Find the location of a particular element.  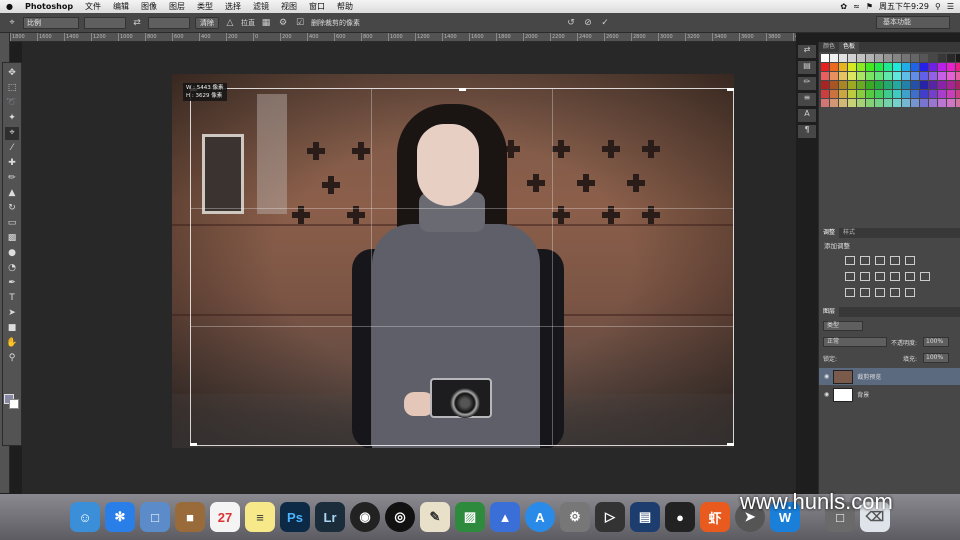

vibrance-icon is located at coordinates (910, 260).